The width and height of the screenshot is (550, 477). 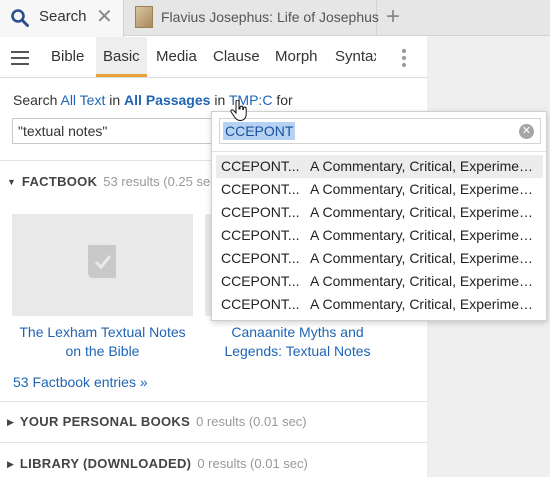 What do you see at coordinates (236, 57) in the screenshot?
I see `tab-clause: Clause` at bounding box center [236, 57].